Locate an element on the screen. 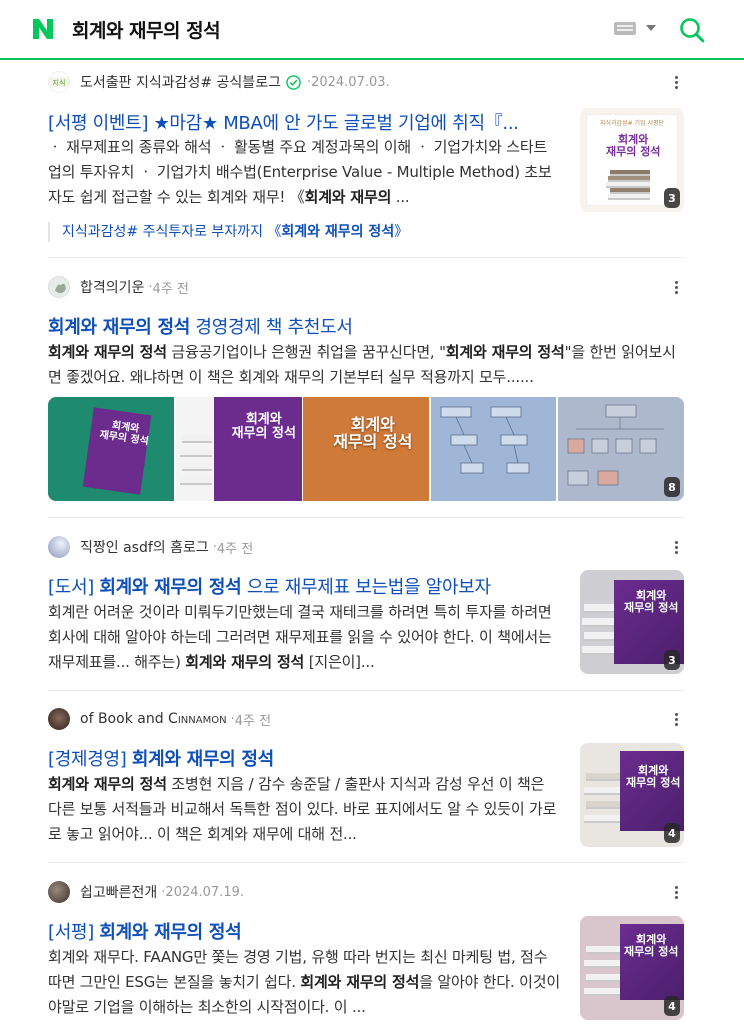 This screenshot has width=744, height=1026. thumb-title: 회계와 재무의 정석 is located at coordinates (633, 145).